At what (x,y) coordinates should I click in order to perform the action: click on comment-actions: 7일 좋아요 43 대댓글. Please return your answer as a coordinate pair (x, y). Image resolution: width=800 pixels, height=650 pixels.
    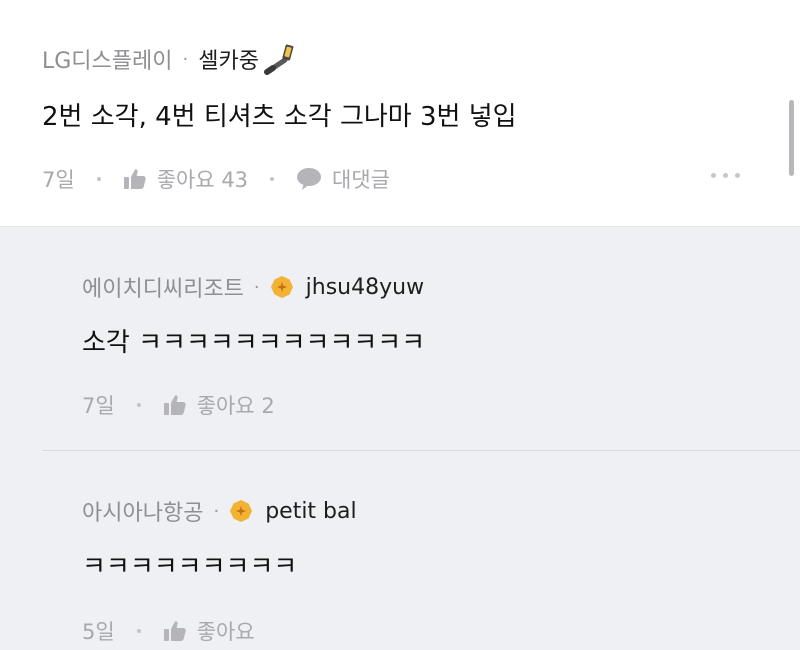
    Looking at the image, I should click on (216, 179).